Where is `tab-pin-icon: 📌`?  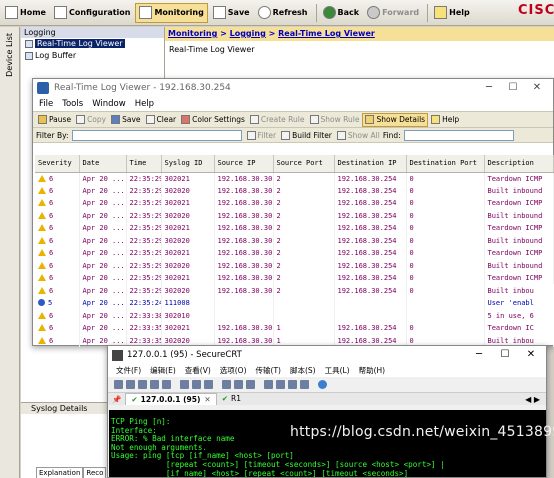 tab-pin-icon: 📌 is located at coordinates (116, 399).